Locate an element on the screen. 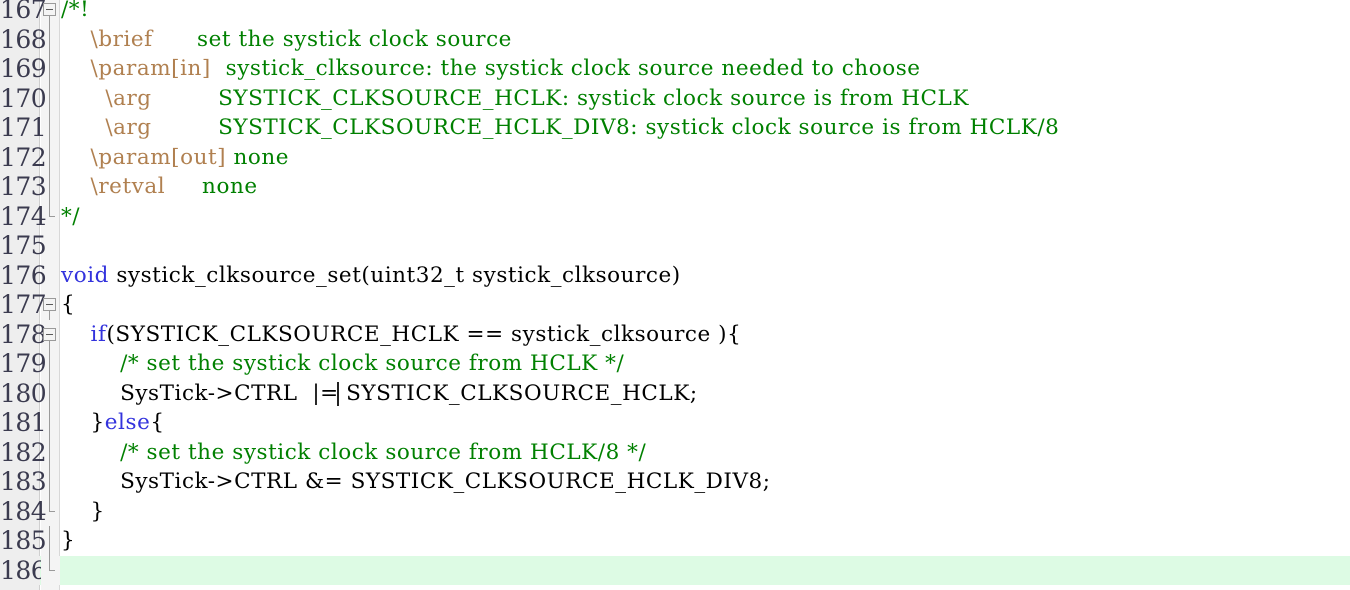 The image size is (1350, 590). code-line: 185} is located at coordinates (675, 541).